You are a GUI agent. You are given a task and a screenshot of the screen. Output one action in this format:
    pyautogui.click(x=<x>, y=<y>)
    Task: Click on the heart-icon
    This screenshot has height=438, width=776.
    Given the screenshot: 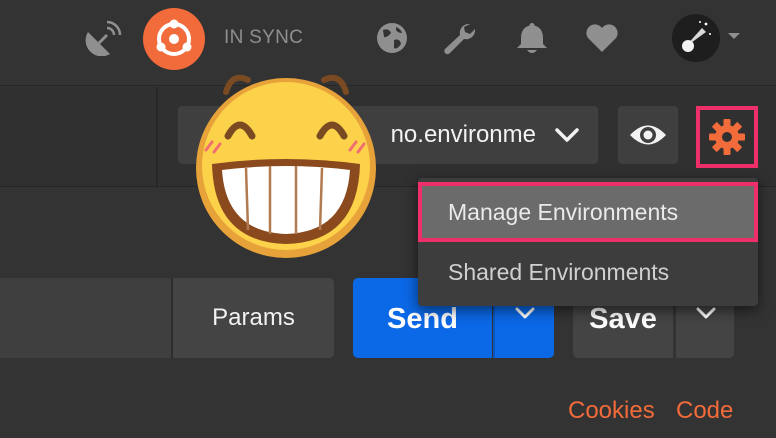 What is the action you would take?
    pyautogui.click(x=602, y=38)
    